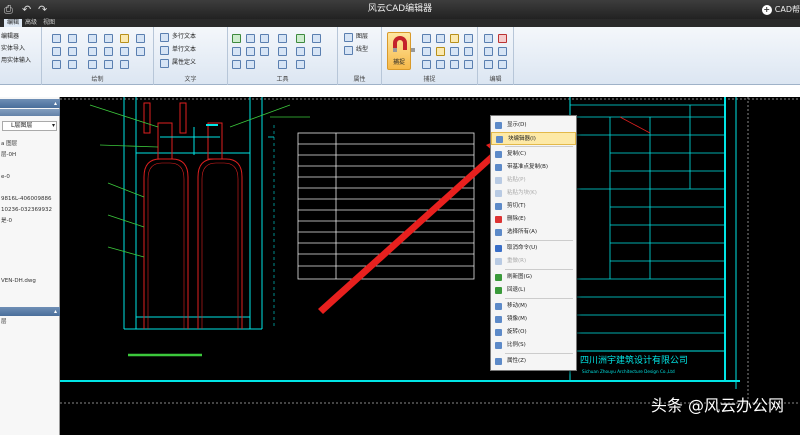 This screenshot has width=800, height=435. Describe the element at coordinates (56, 64) in the screenshot. I see `point-tool-icon` at that location.